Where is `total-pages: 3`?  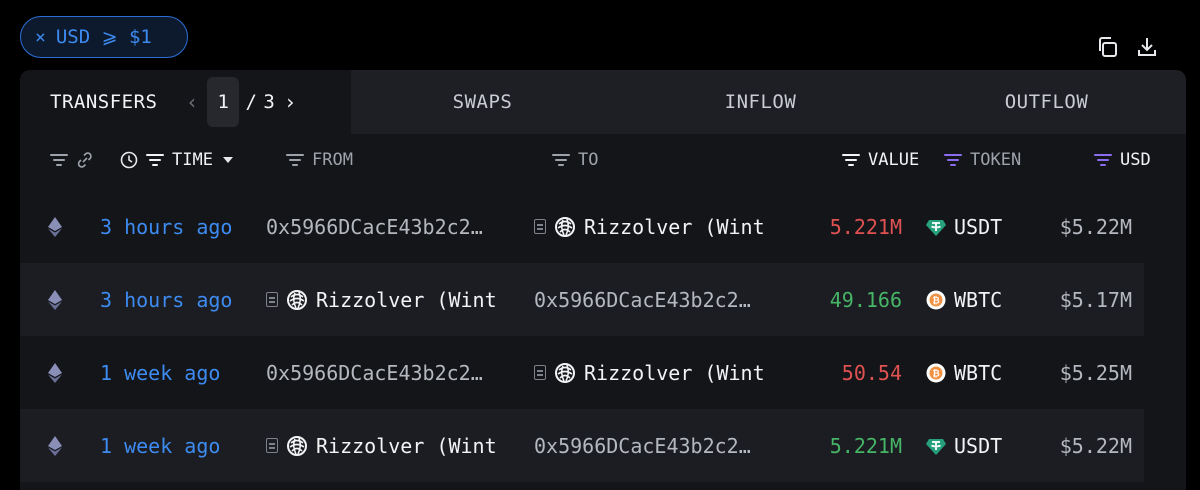 total-pages: 3 is located at coordinates (269, 102).